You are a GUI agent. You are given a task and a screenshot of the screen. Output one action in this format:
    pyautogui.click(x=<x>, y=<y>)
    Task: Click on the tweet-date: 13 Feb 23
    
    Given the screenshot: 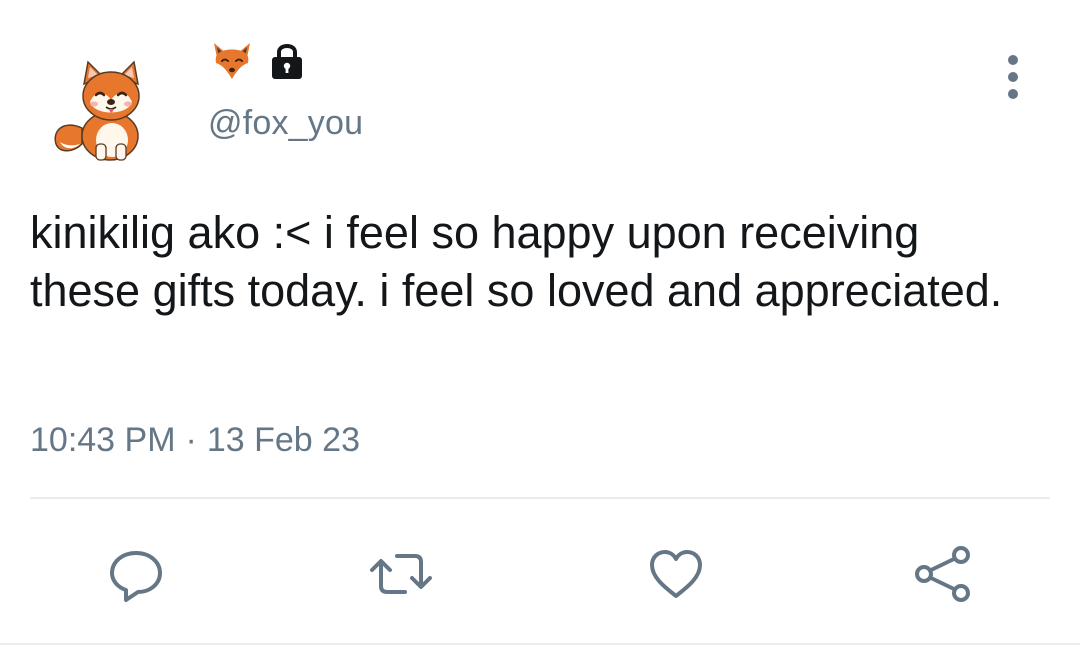 What is the action you would take?
    pyautogui.click(x=283, y=440)
    